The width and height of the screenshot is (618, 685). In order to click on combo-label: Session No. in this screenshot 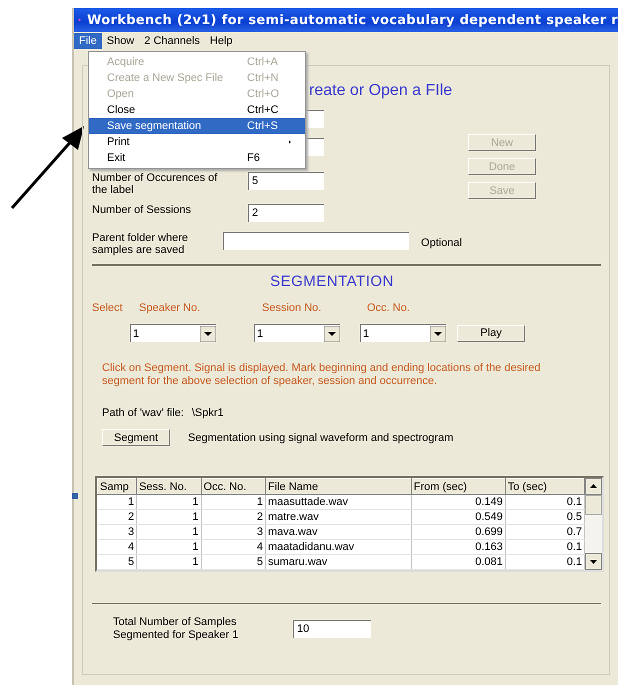, I will do `click(292, 308)`.